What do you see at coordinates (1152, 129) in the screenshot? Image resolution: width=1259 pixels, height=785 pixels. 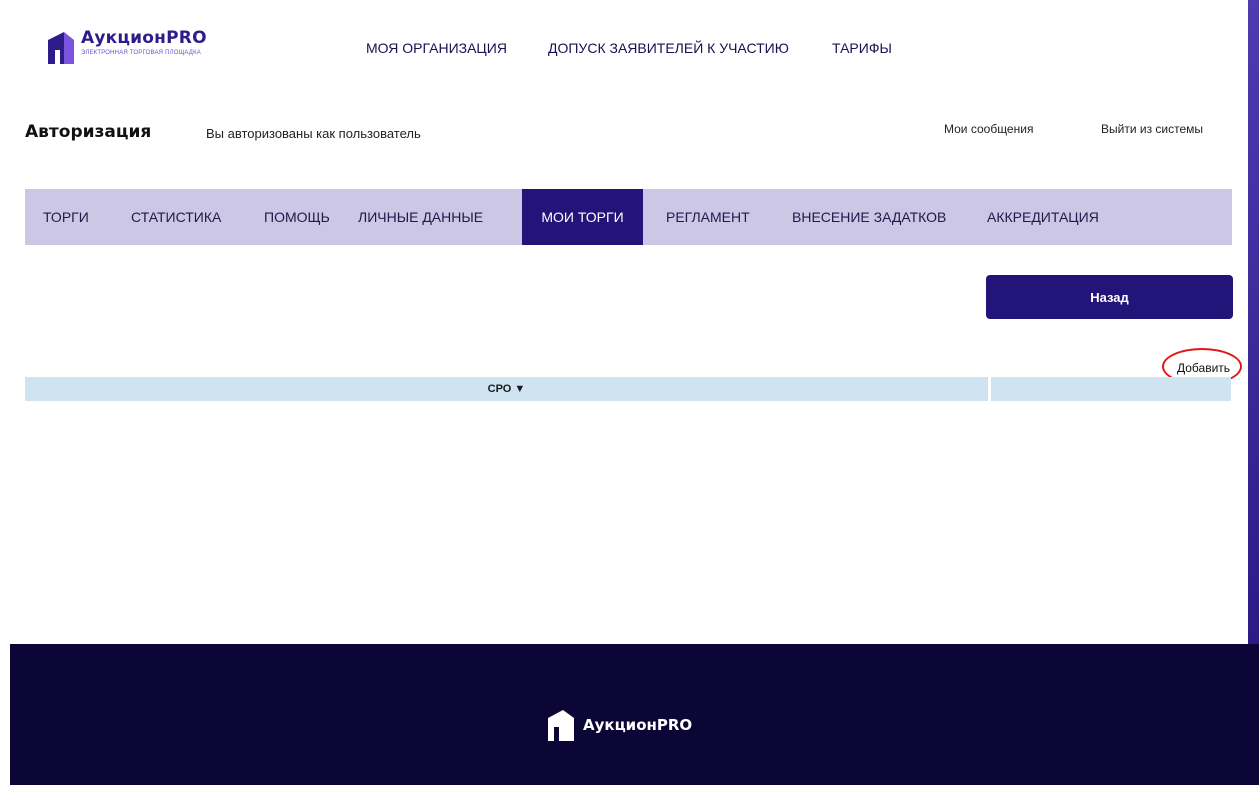 I see `logout-link: Выйти из системы` at bounding box center [1152, 129].